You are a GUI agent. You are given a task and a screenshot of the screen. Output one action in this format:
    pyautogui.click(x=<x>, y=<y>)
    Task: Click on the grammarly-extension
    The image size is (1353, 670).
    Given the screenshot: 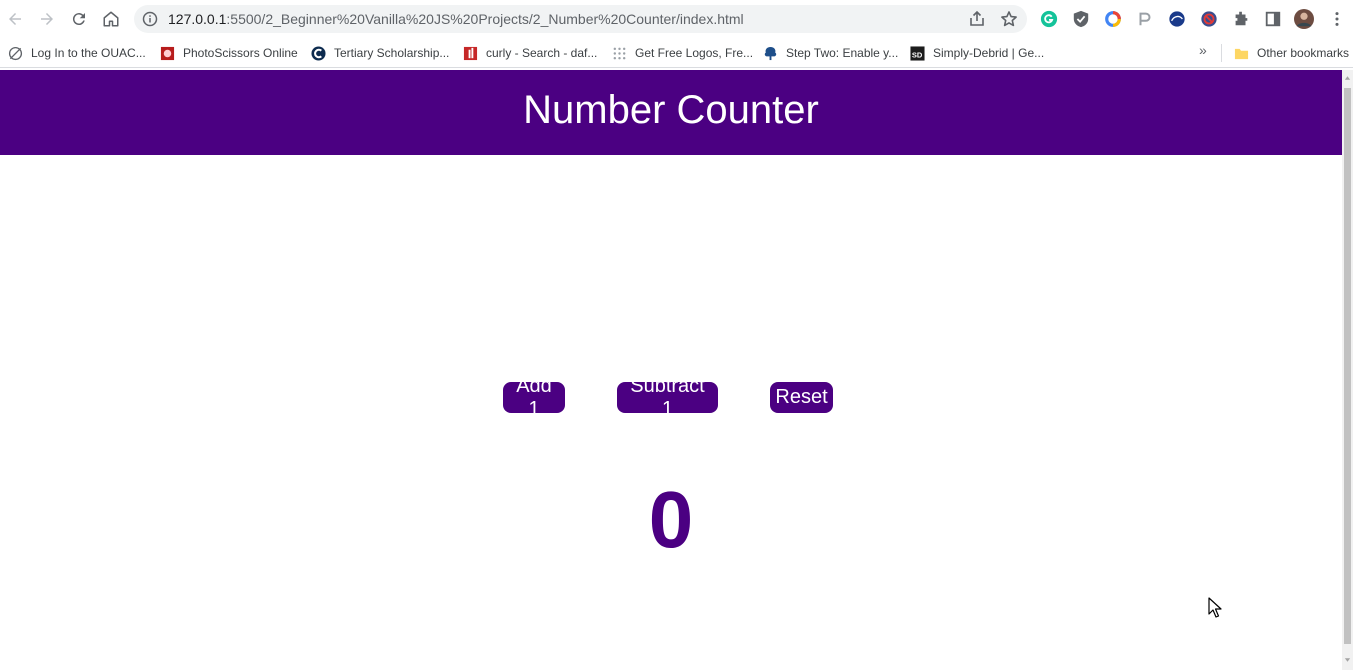 What is the action you would take?
    pyautogui.click(x=1049, y=19)
    